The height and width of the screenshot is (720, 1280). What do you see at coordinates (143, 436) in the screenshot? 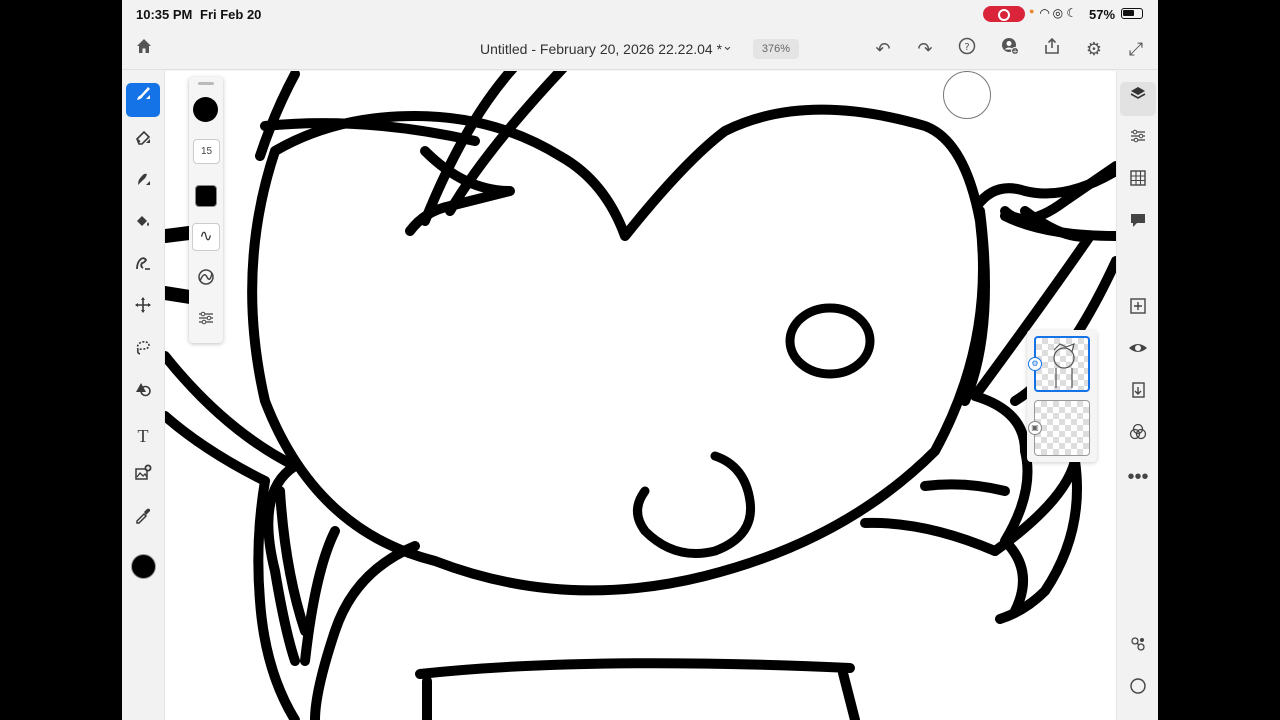
I see `text-icon: T` at bounding box center [143, 436].